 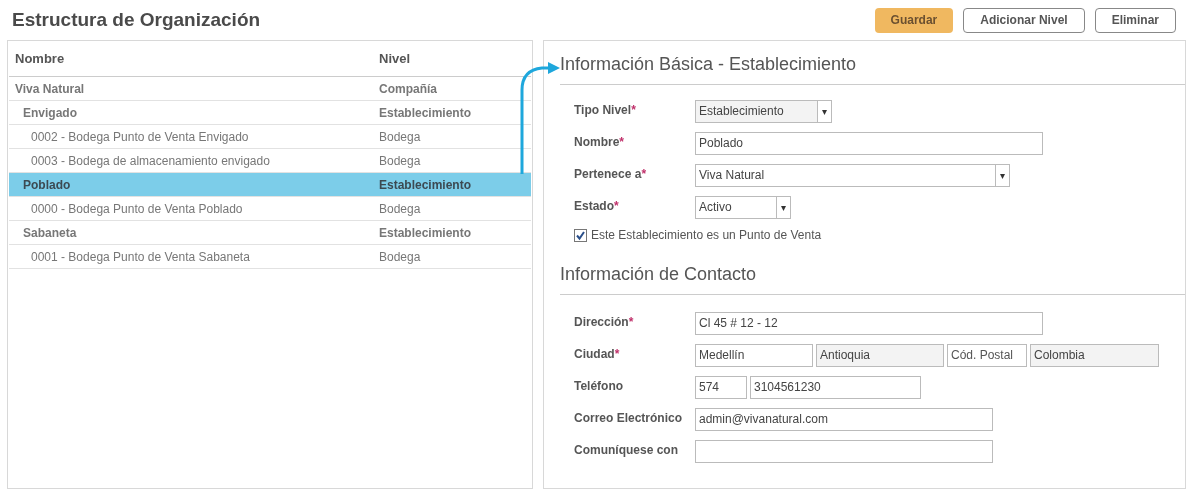 I want to click on tree-row: 0001 - Bodega Punto de Venta Sabaneta Bodega, so click(x=270, y=257).